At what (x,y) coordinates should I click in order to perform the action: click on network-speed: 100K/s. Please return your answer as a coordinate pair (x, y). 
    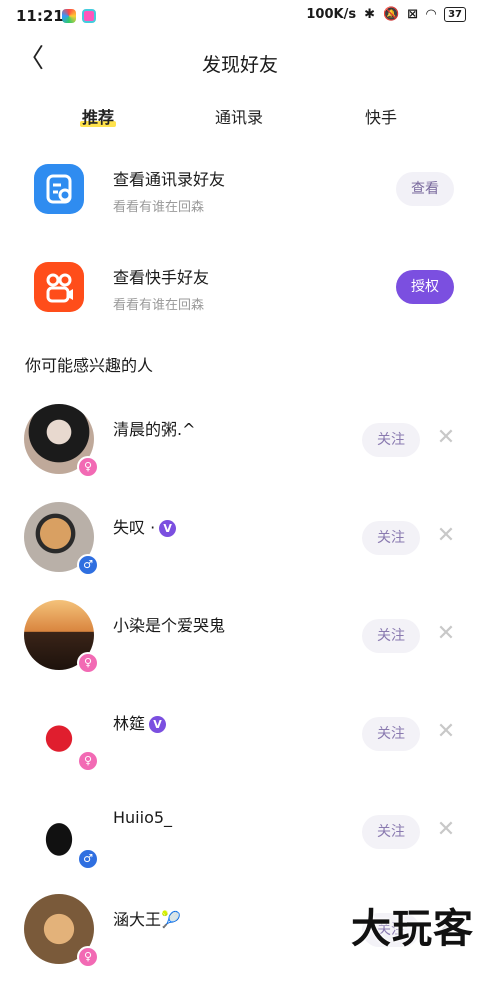
    Looking at the image, I should click on (331, 14).